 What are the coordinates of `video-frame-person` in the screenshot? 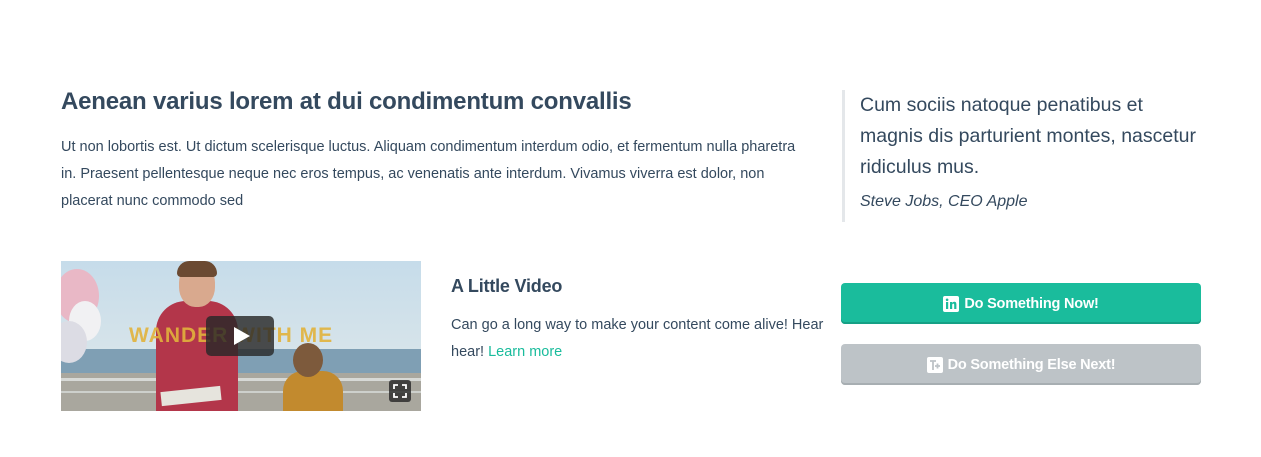 It's located at (313, 391).